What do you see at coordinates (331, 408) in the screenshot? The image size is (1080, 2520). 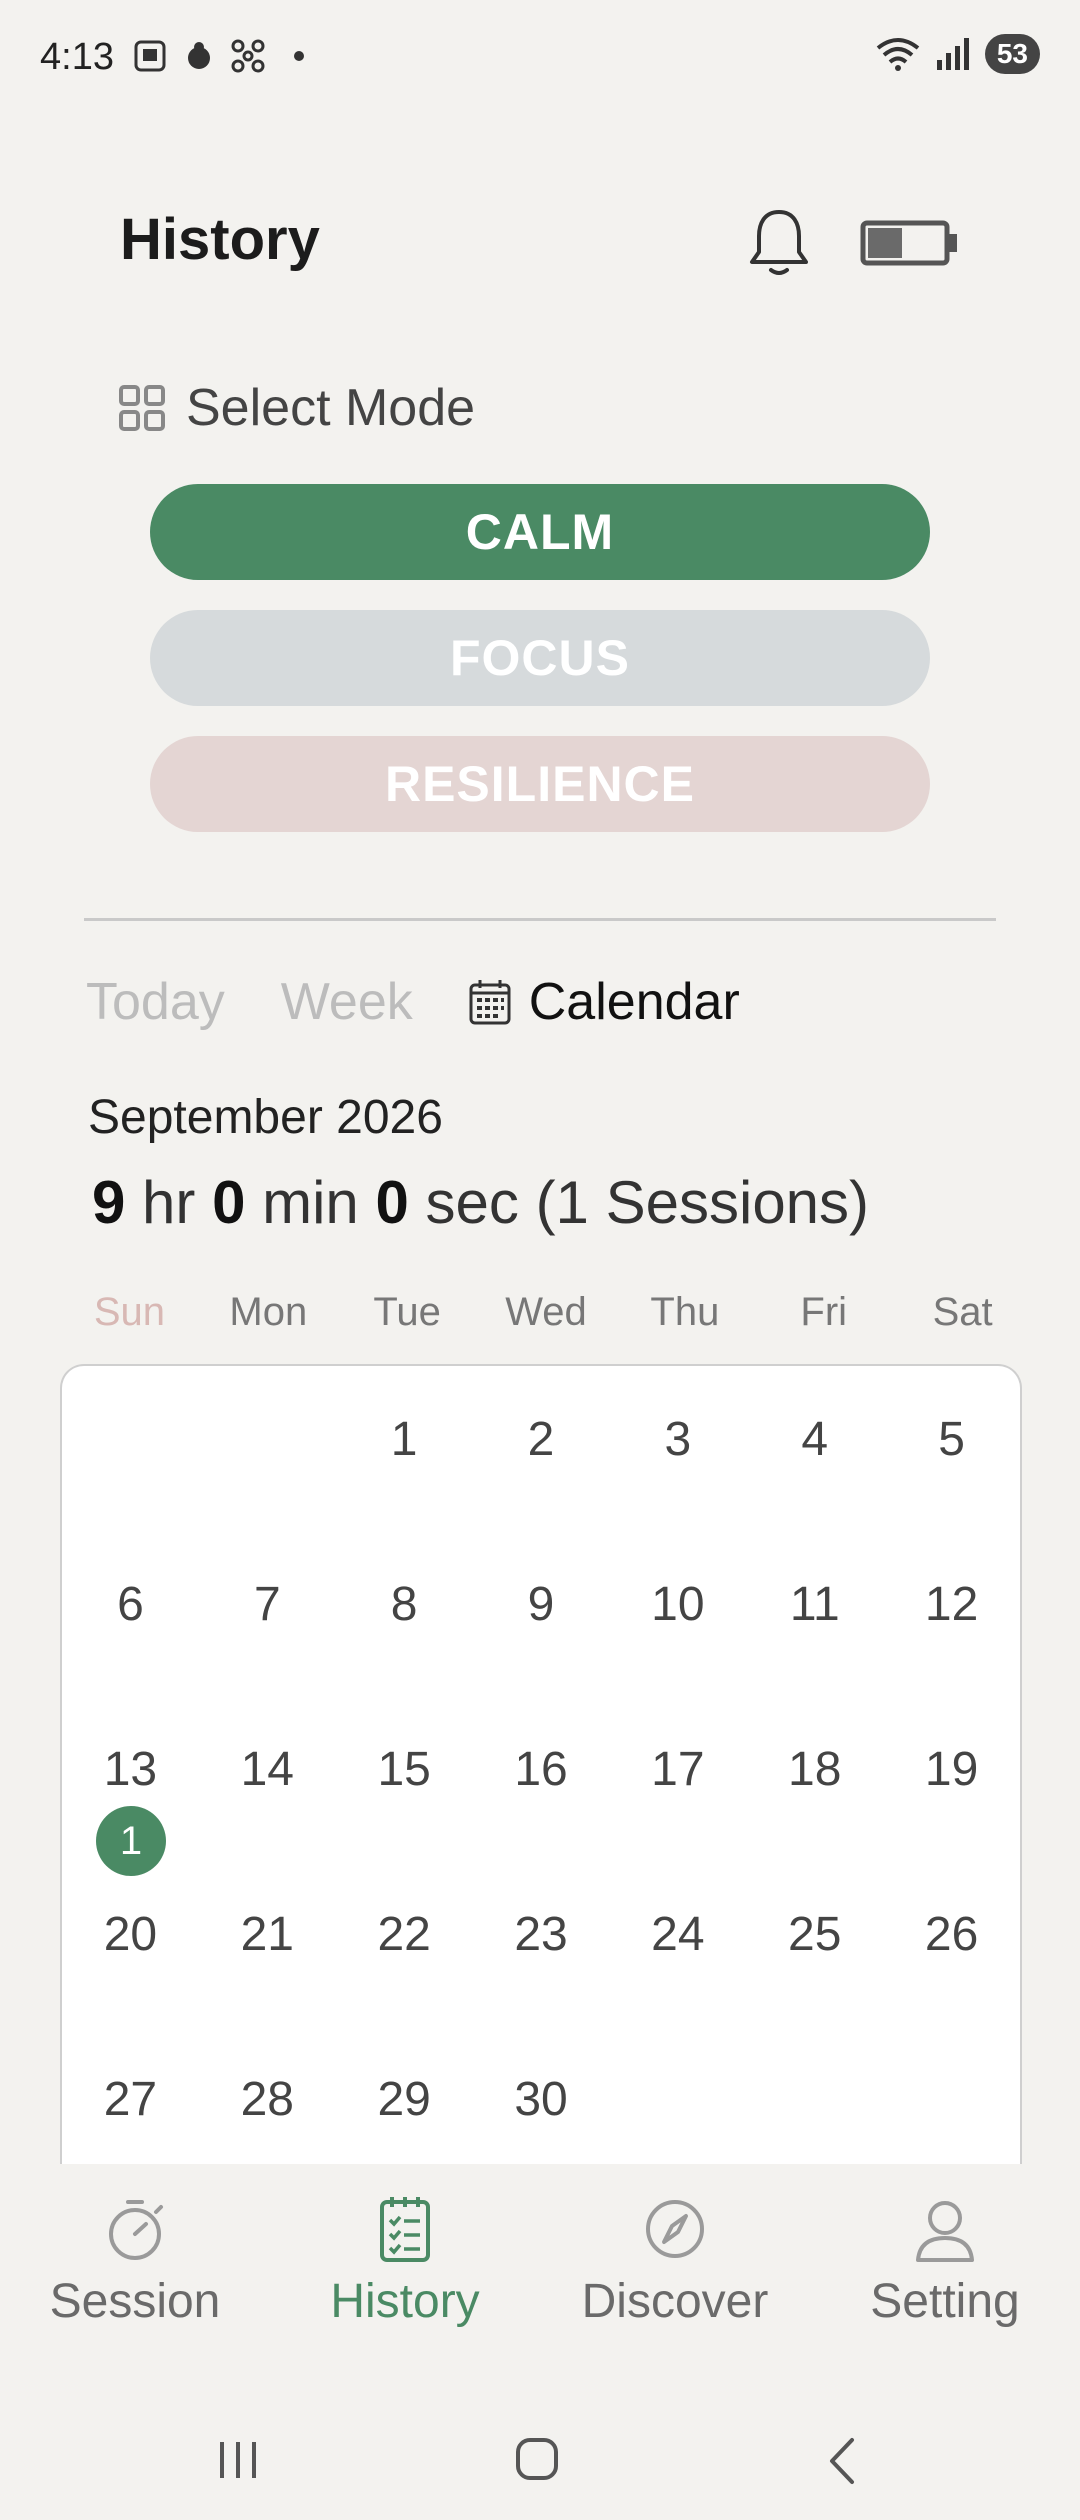 I see `select-mode-label: Select Mode` at bounding box center [331, 408].